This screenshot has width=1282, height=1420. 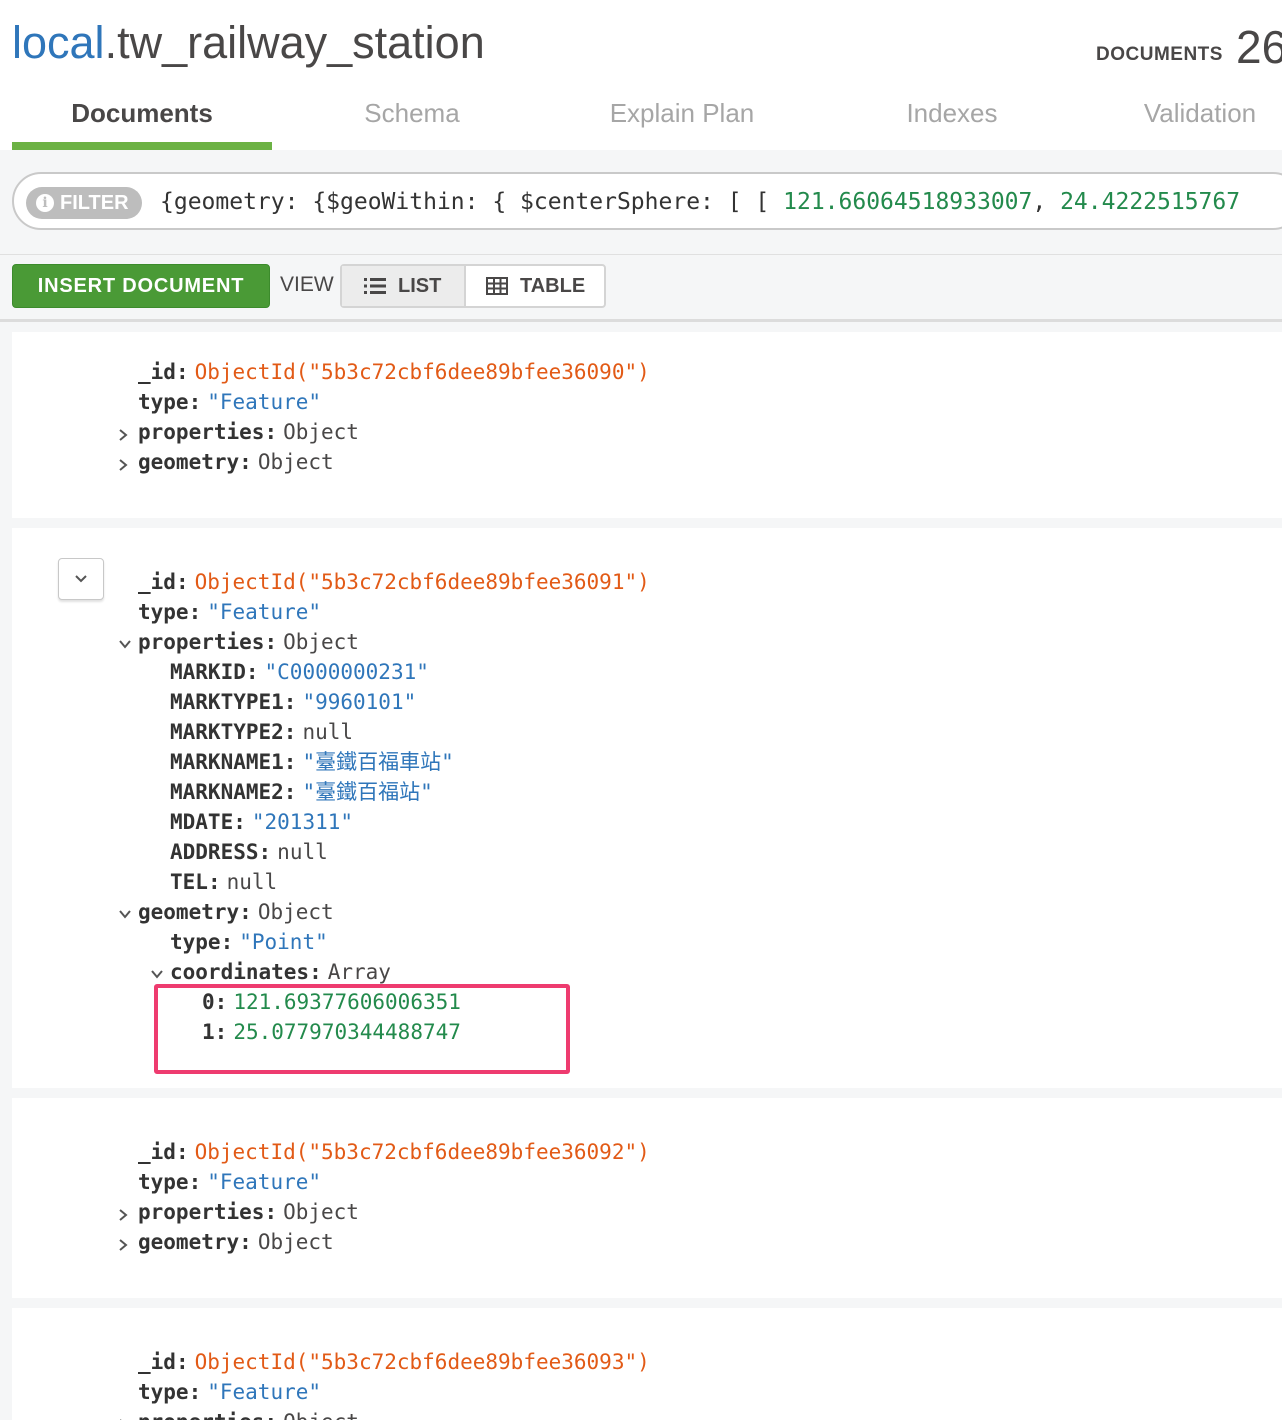 I want to click on field-value: ObjectId("5b3c72cbf6dee89bfee36091"), so click(x=422, y=582).